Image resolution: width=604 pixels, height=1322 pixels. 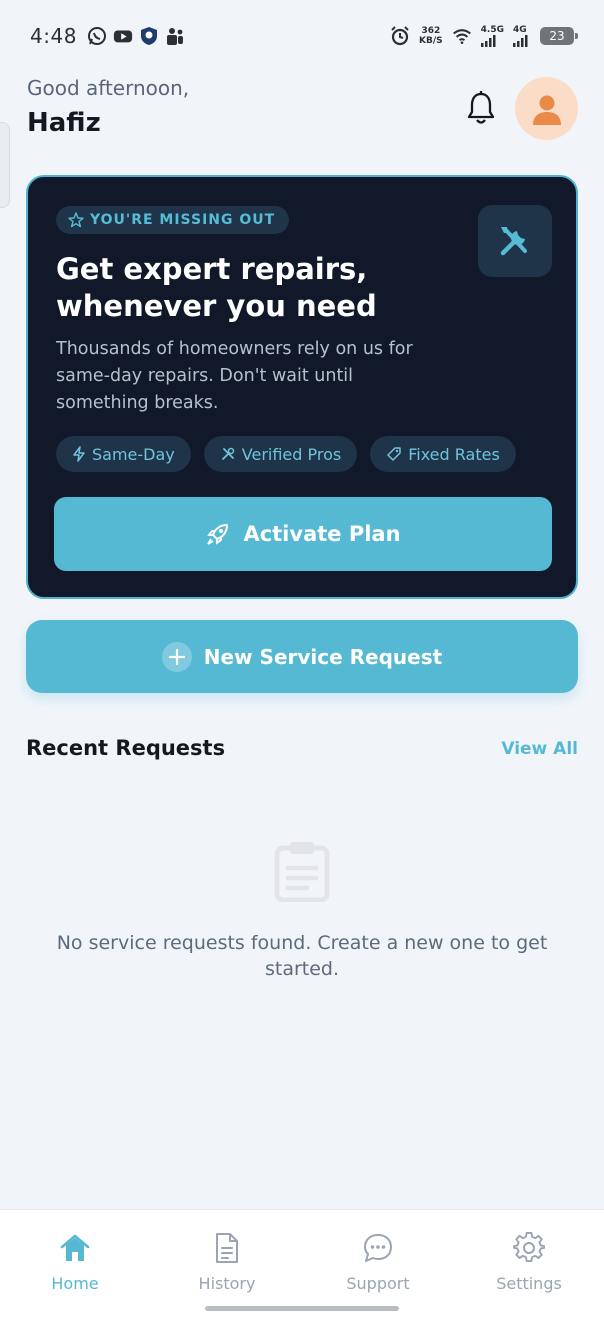 What do you see at coordinates (492, 30) in the screenshot?
I see `net-type-1: 4.5G` at bounding box center [492, 30].